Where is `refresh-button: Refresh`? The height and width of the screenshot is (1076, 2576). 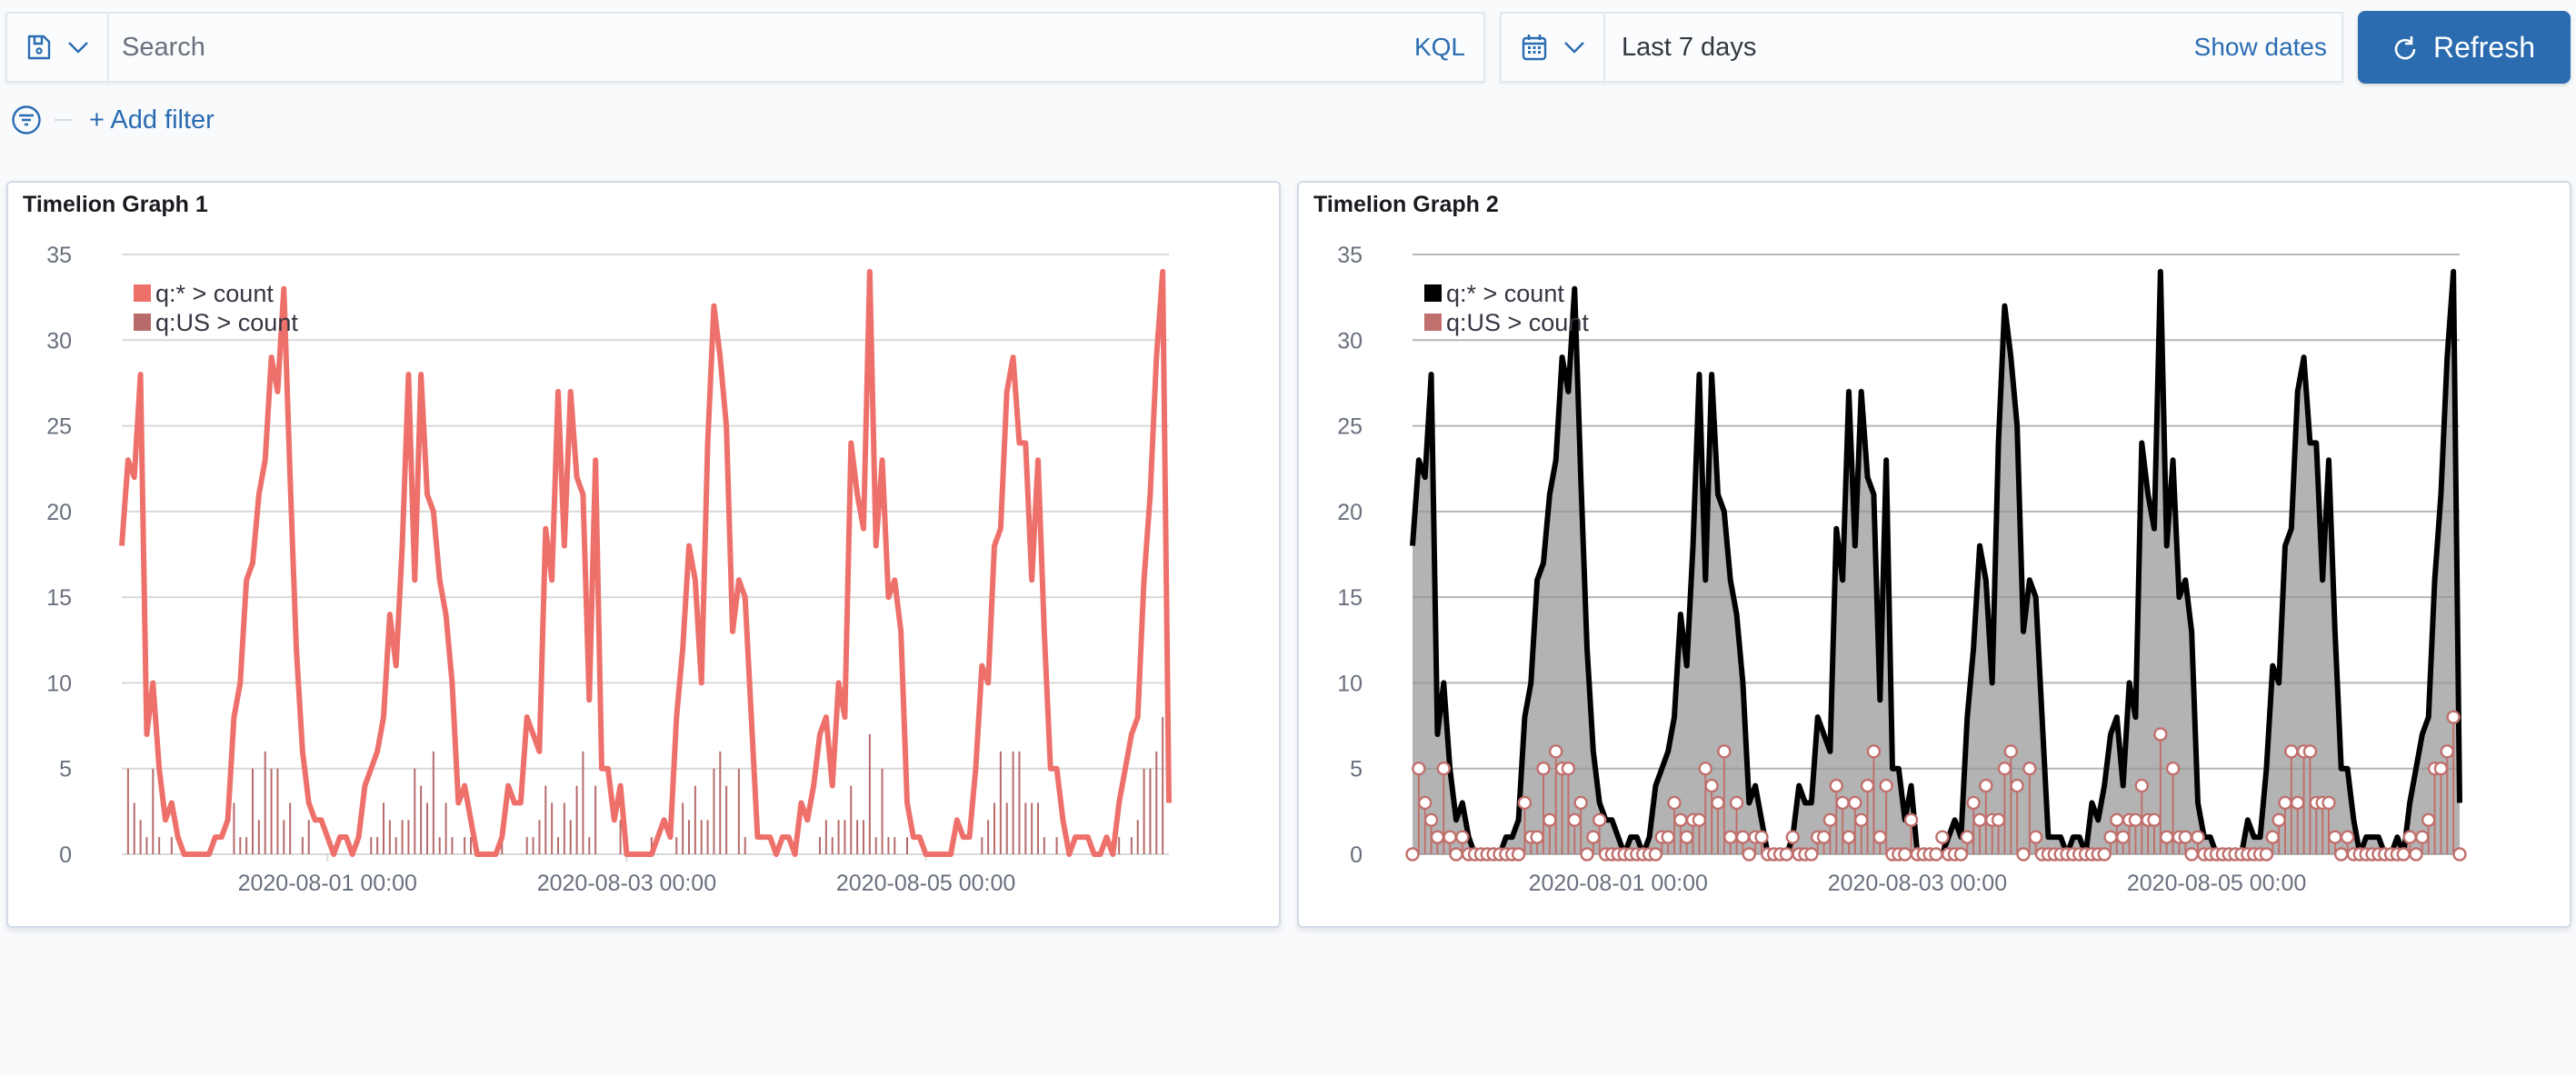
refresh-button: Refresh is located at coordinates (2464, 47).